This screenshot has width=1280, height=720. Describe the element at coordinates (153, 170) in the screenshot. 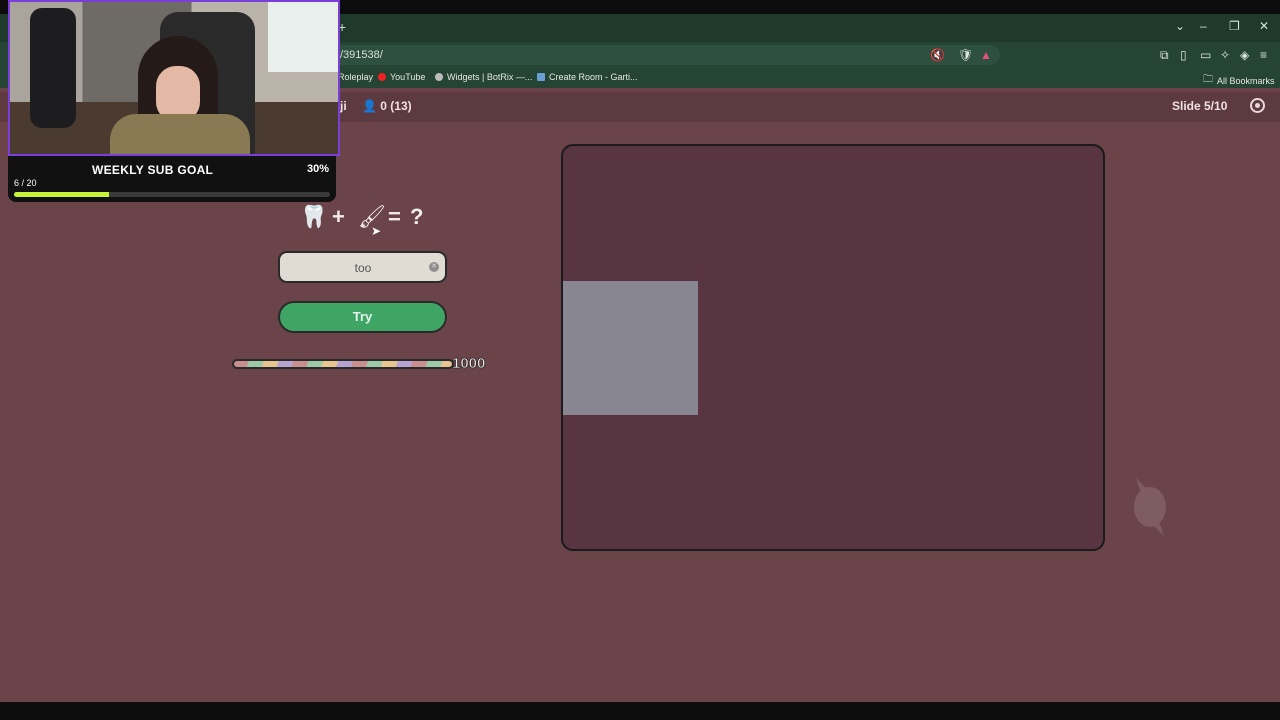

I see `sub-goal-title: WEEKLY SUB GOAL` at that location.